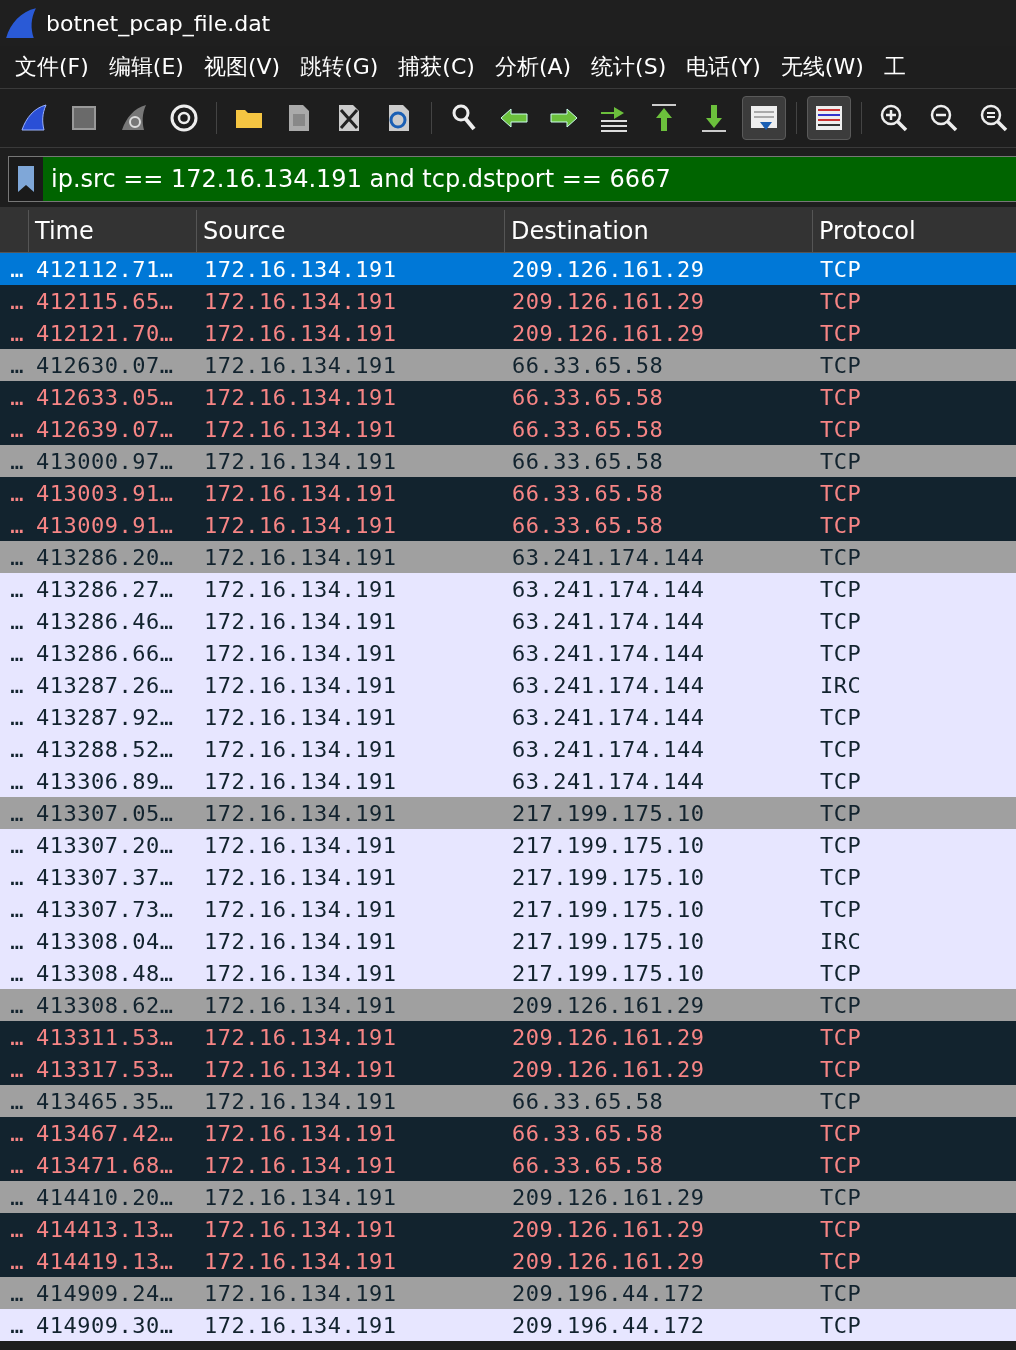 The image size is (1016, 1350). What do you see at coordinates (508, 1325) in the screenshot?
I see `packet-row: … 414909.30… 172.16.134.191 209.196.44.172 TCP` at bounding box center [508, 1325].